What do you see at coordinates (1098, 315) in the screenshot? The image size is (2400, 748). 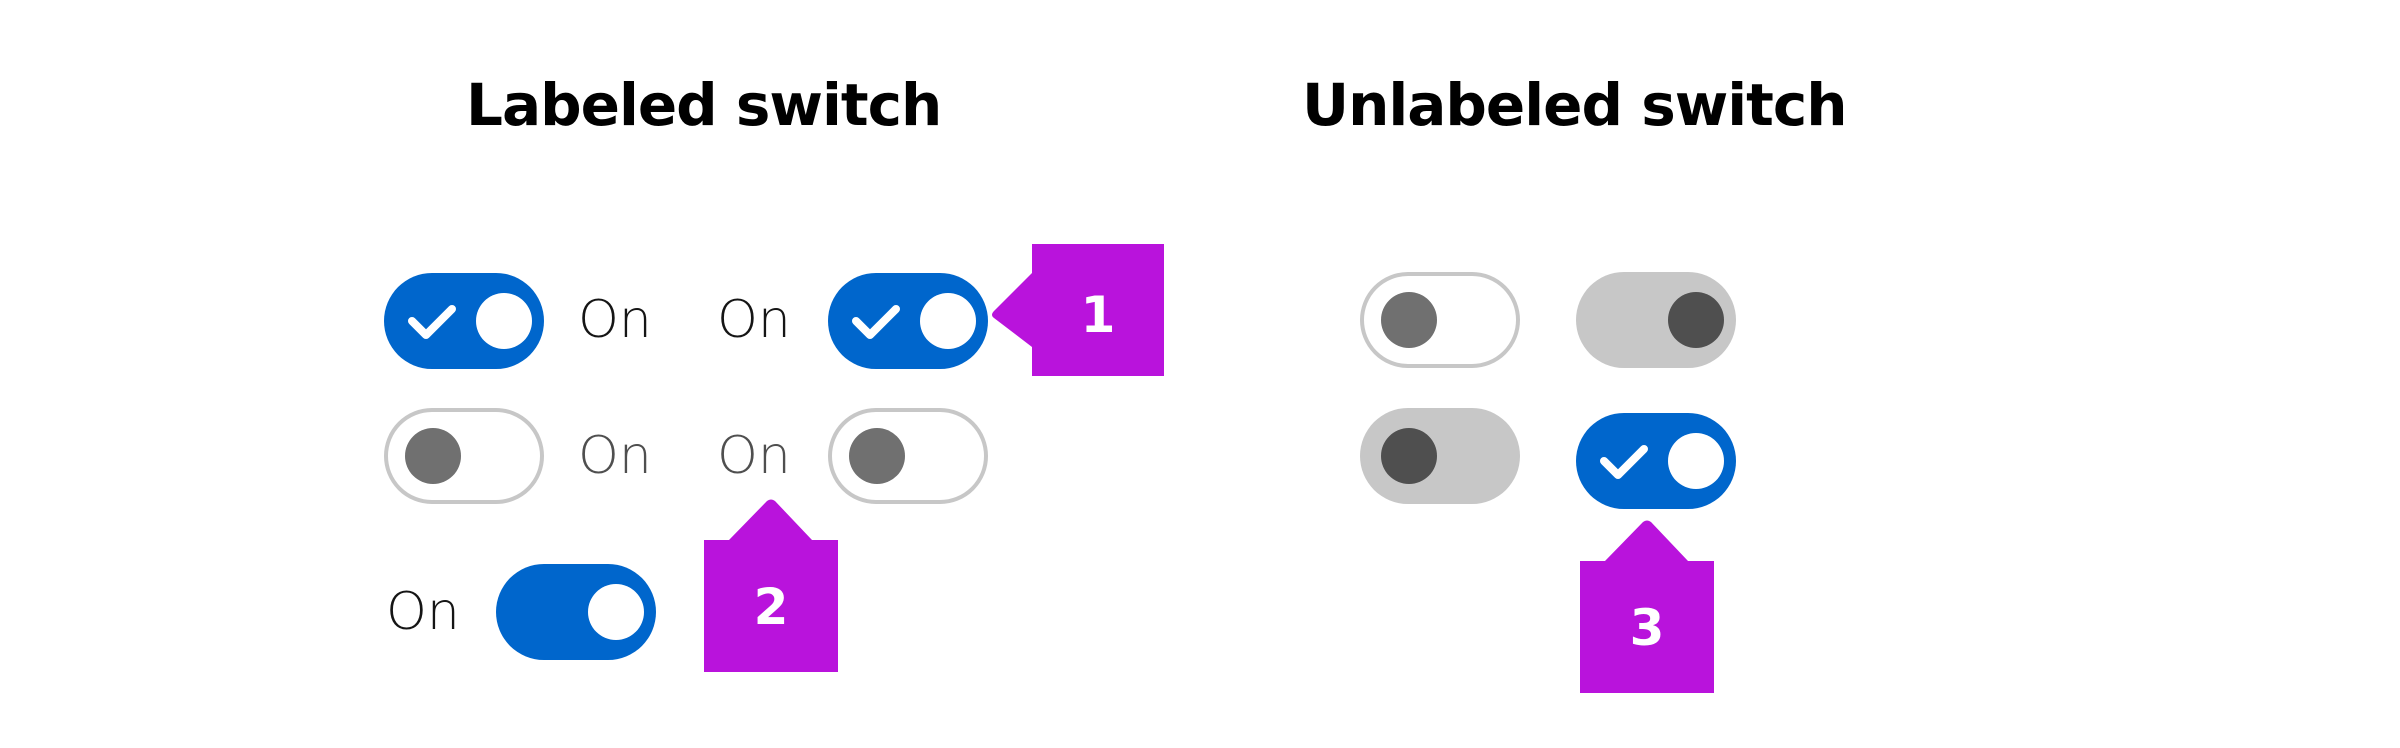 I see `callout-number: 1` at bounding box center [1098, 315].